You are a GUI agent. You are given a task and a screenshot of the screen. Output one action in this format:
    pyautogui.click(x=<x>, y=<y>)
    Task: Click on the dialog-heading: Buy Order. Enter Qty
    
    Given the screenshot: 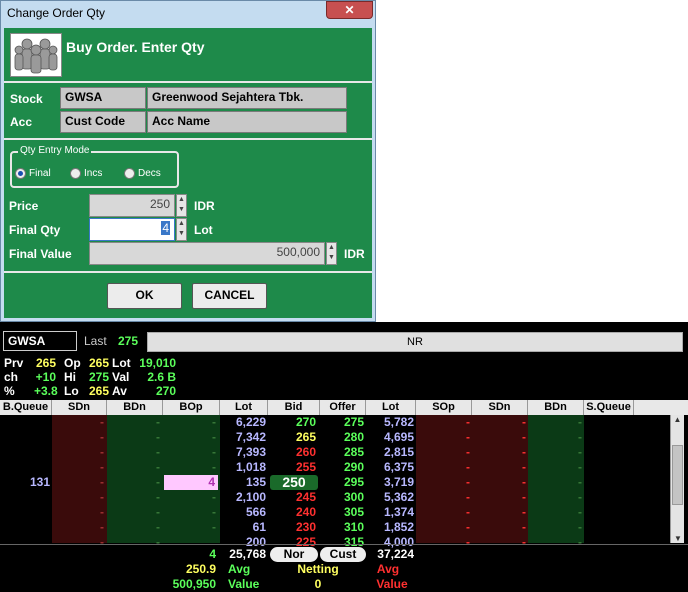 What is the action you would take?
    pyautogui.click(x=135, y=47)
    